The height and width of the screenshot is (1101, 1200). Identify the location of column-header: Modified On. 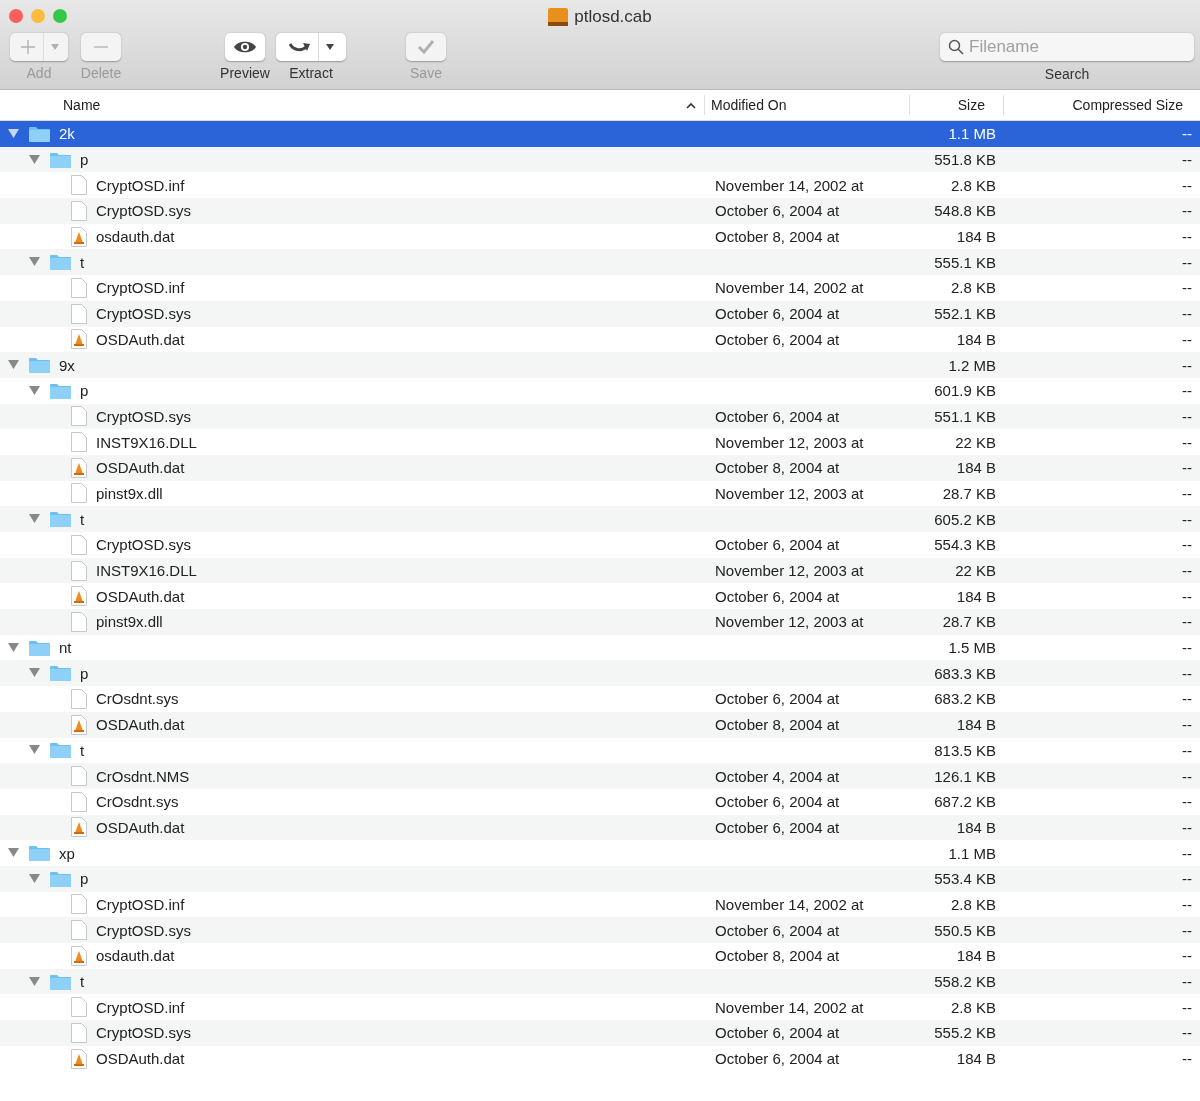
(749, 105).